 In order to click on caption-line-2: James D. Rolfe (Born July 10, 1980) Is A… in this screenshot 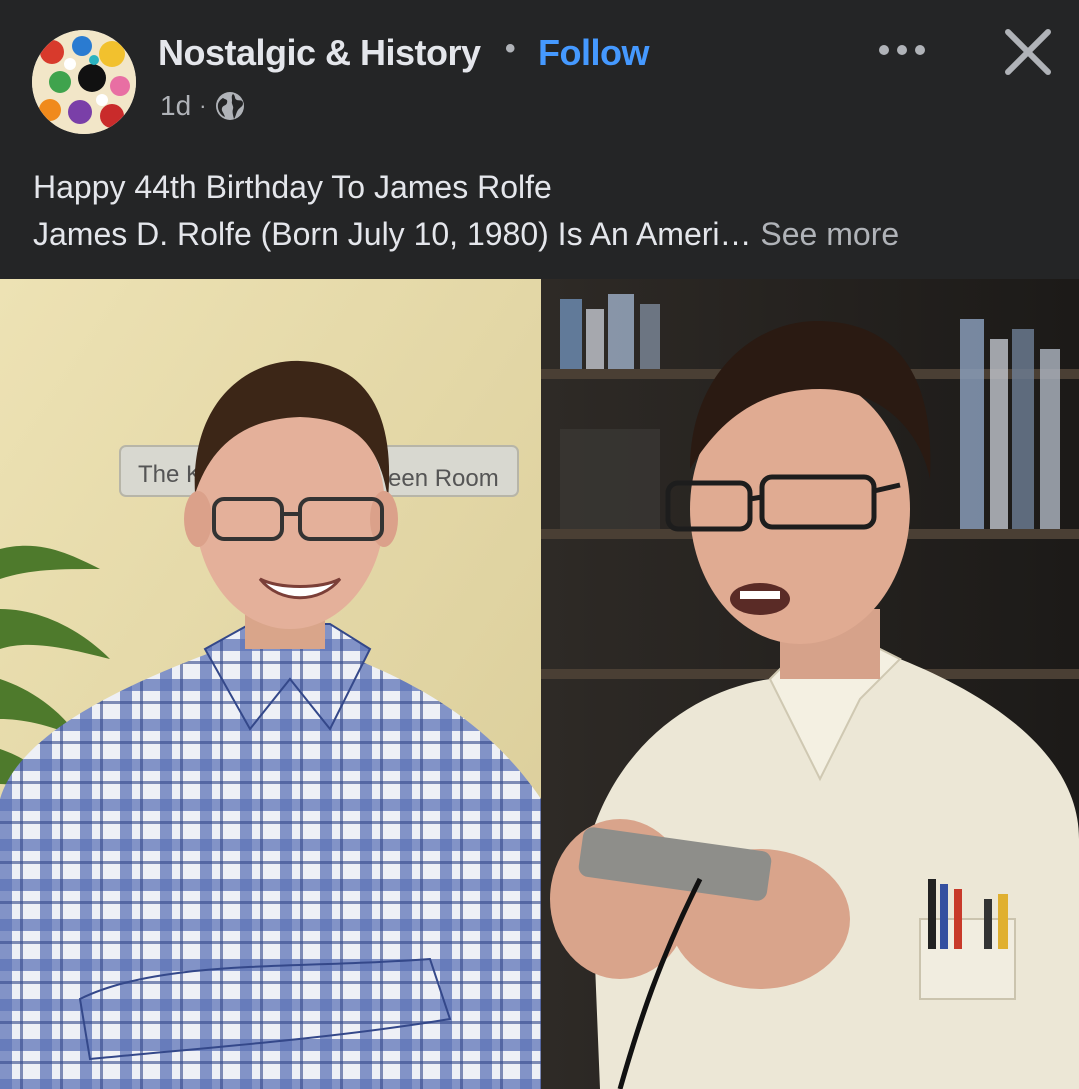, I will do `click(543, 234)`.